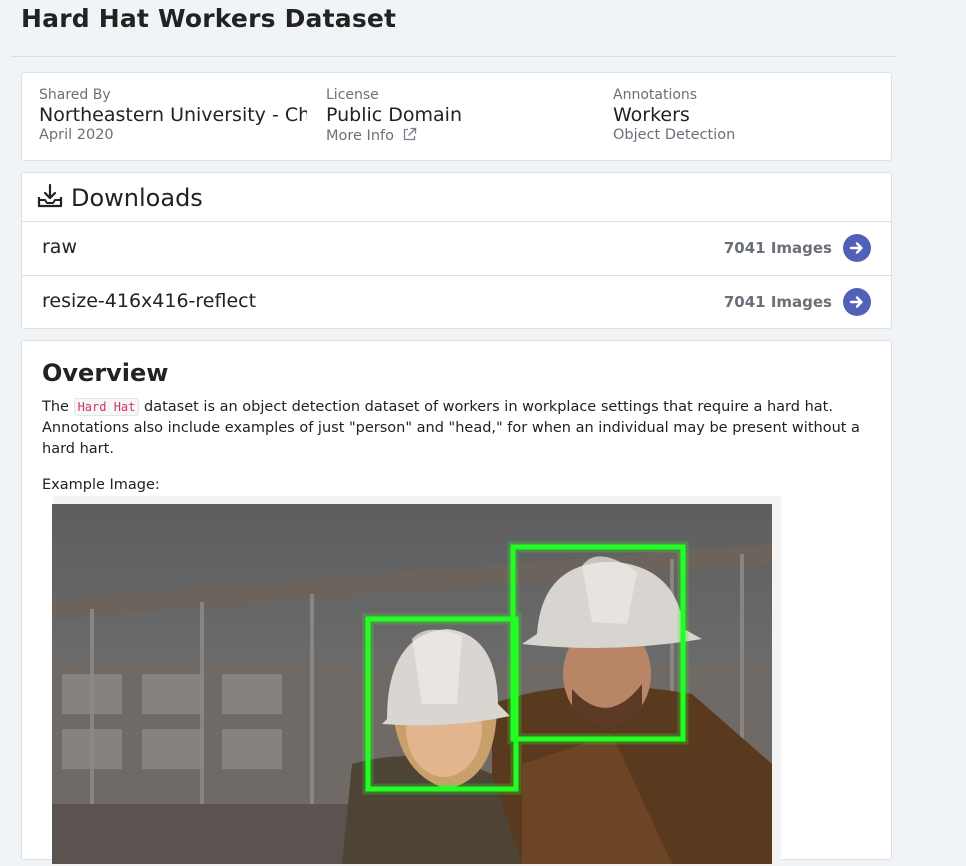  Describe the element at coordinates (149, 301) in the screenshot. I see `download-name: resize-416x416-reflect` at that location.